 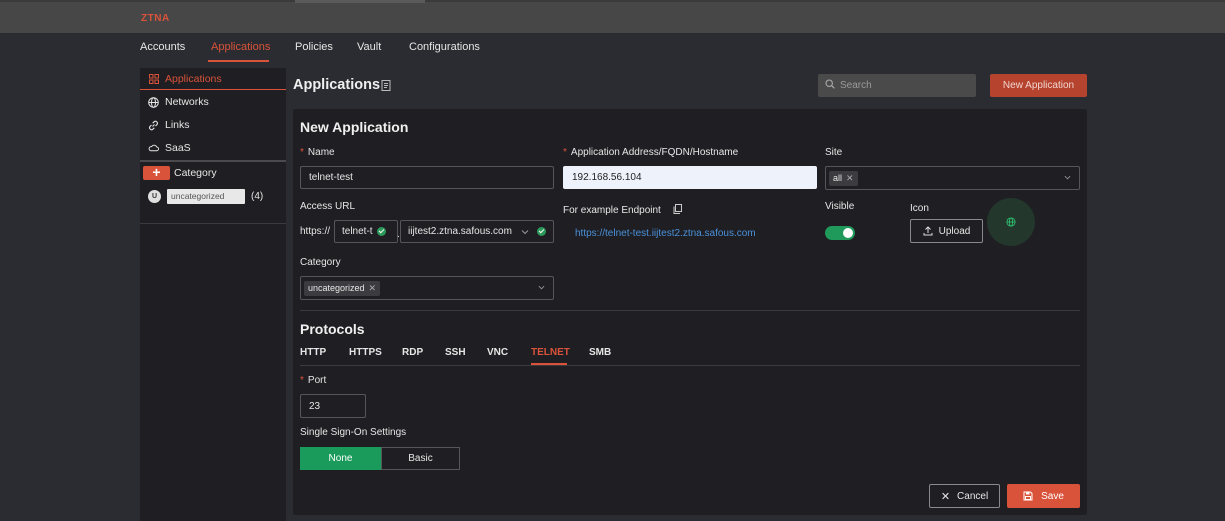 I want to click on tab-ssh: SSH, so click(x=455, y=352).